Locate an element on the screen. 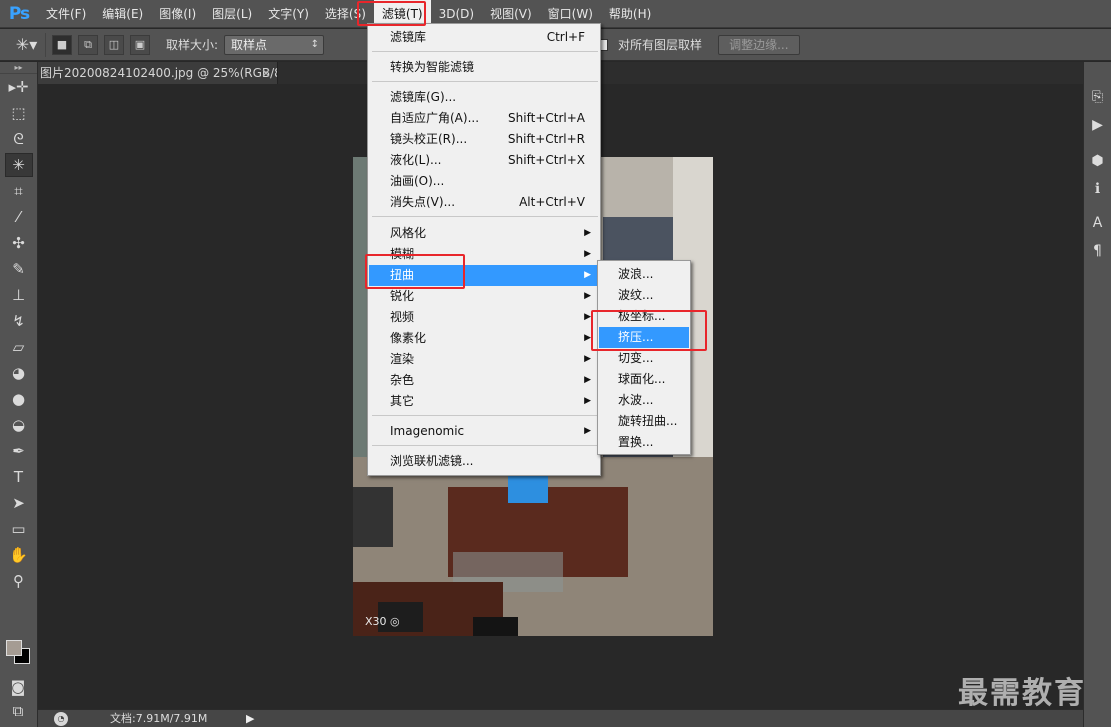 This screenshot has width=1111, height=727. menu-image: 图像(I) is located at coordinates (177, 14).